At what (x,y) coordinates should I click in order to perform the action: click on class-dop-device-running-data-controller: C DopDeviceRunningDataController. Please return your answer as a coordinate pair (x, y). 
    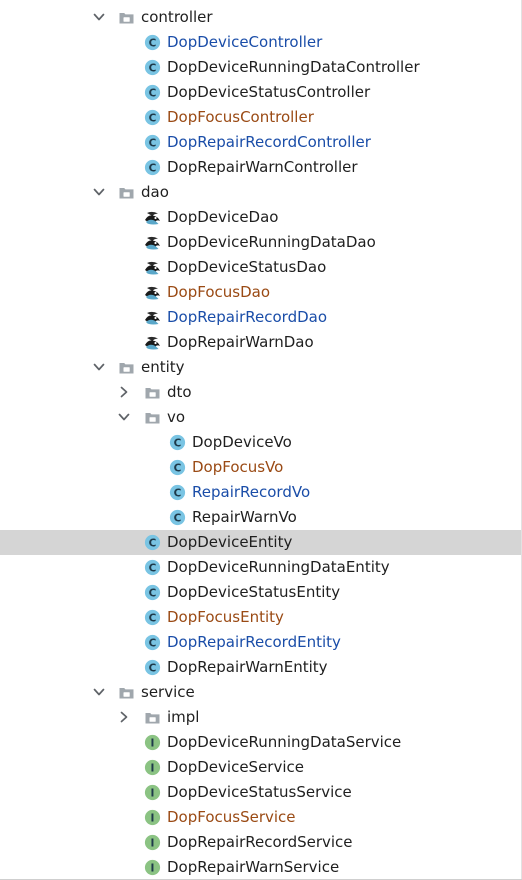
    Looking at the image, I should click on (261, 67).